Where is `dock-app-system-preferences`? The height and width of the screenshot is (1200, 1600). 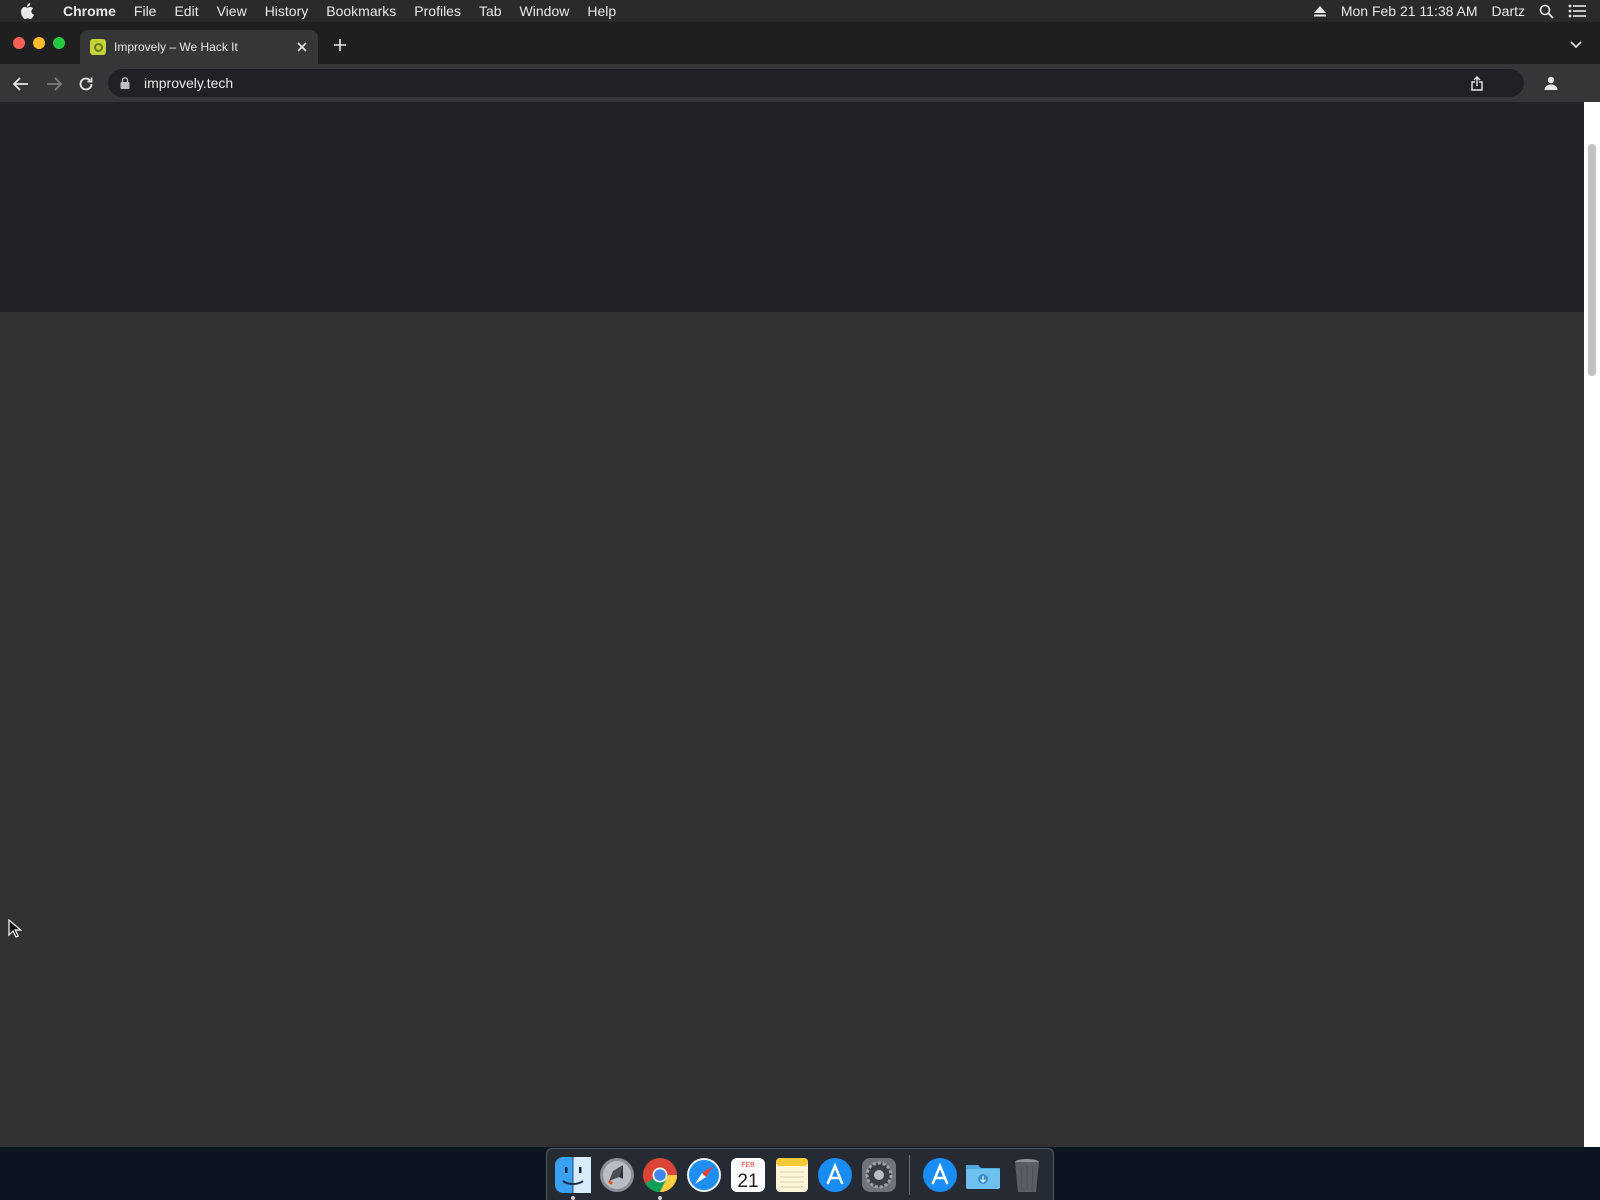
dock-app-system-preferences is located at coordinates (879, 1175).